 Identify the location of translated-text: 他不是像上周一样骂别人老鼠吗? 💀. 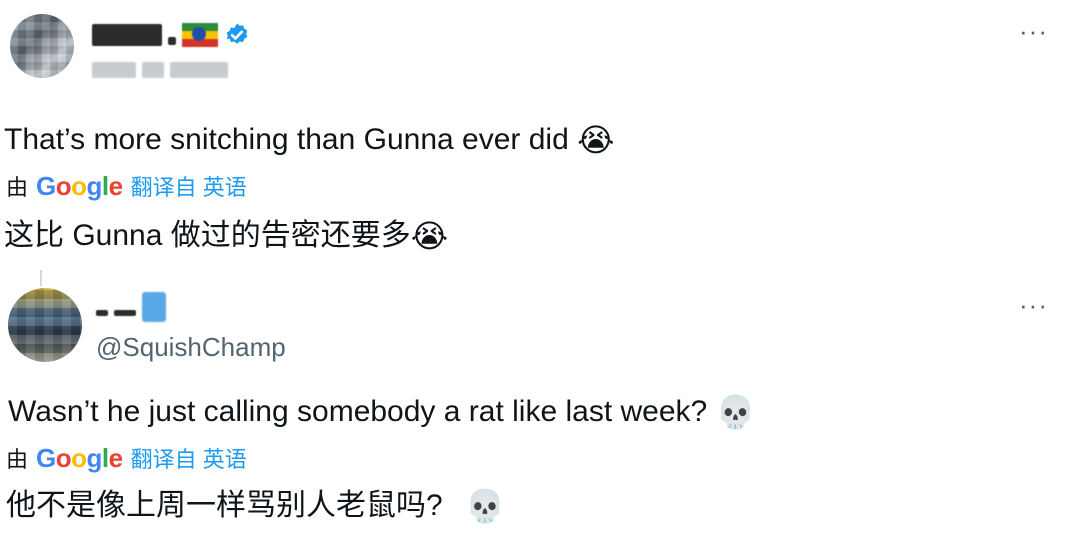
(255, 506).